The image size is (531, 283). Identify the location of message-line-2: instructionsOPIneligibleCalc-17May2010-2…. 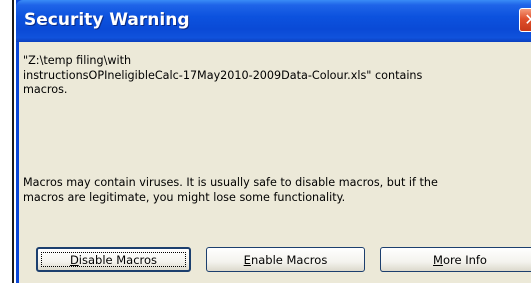
(223, 75).